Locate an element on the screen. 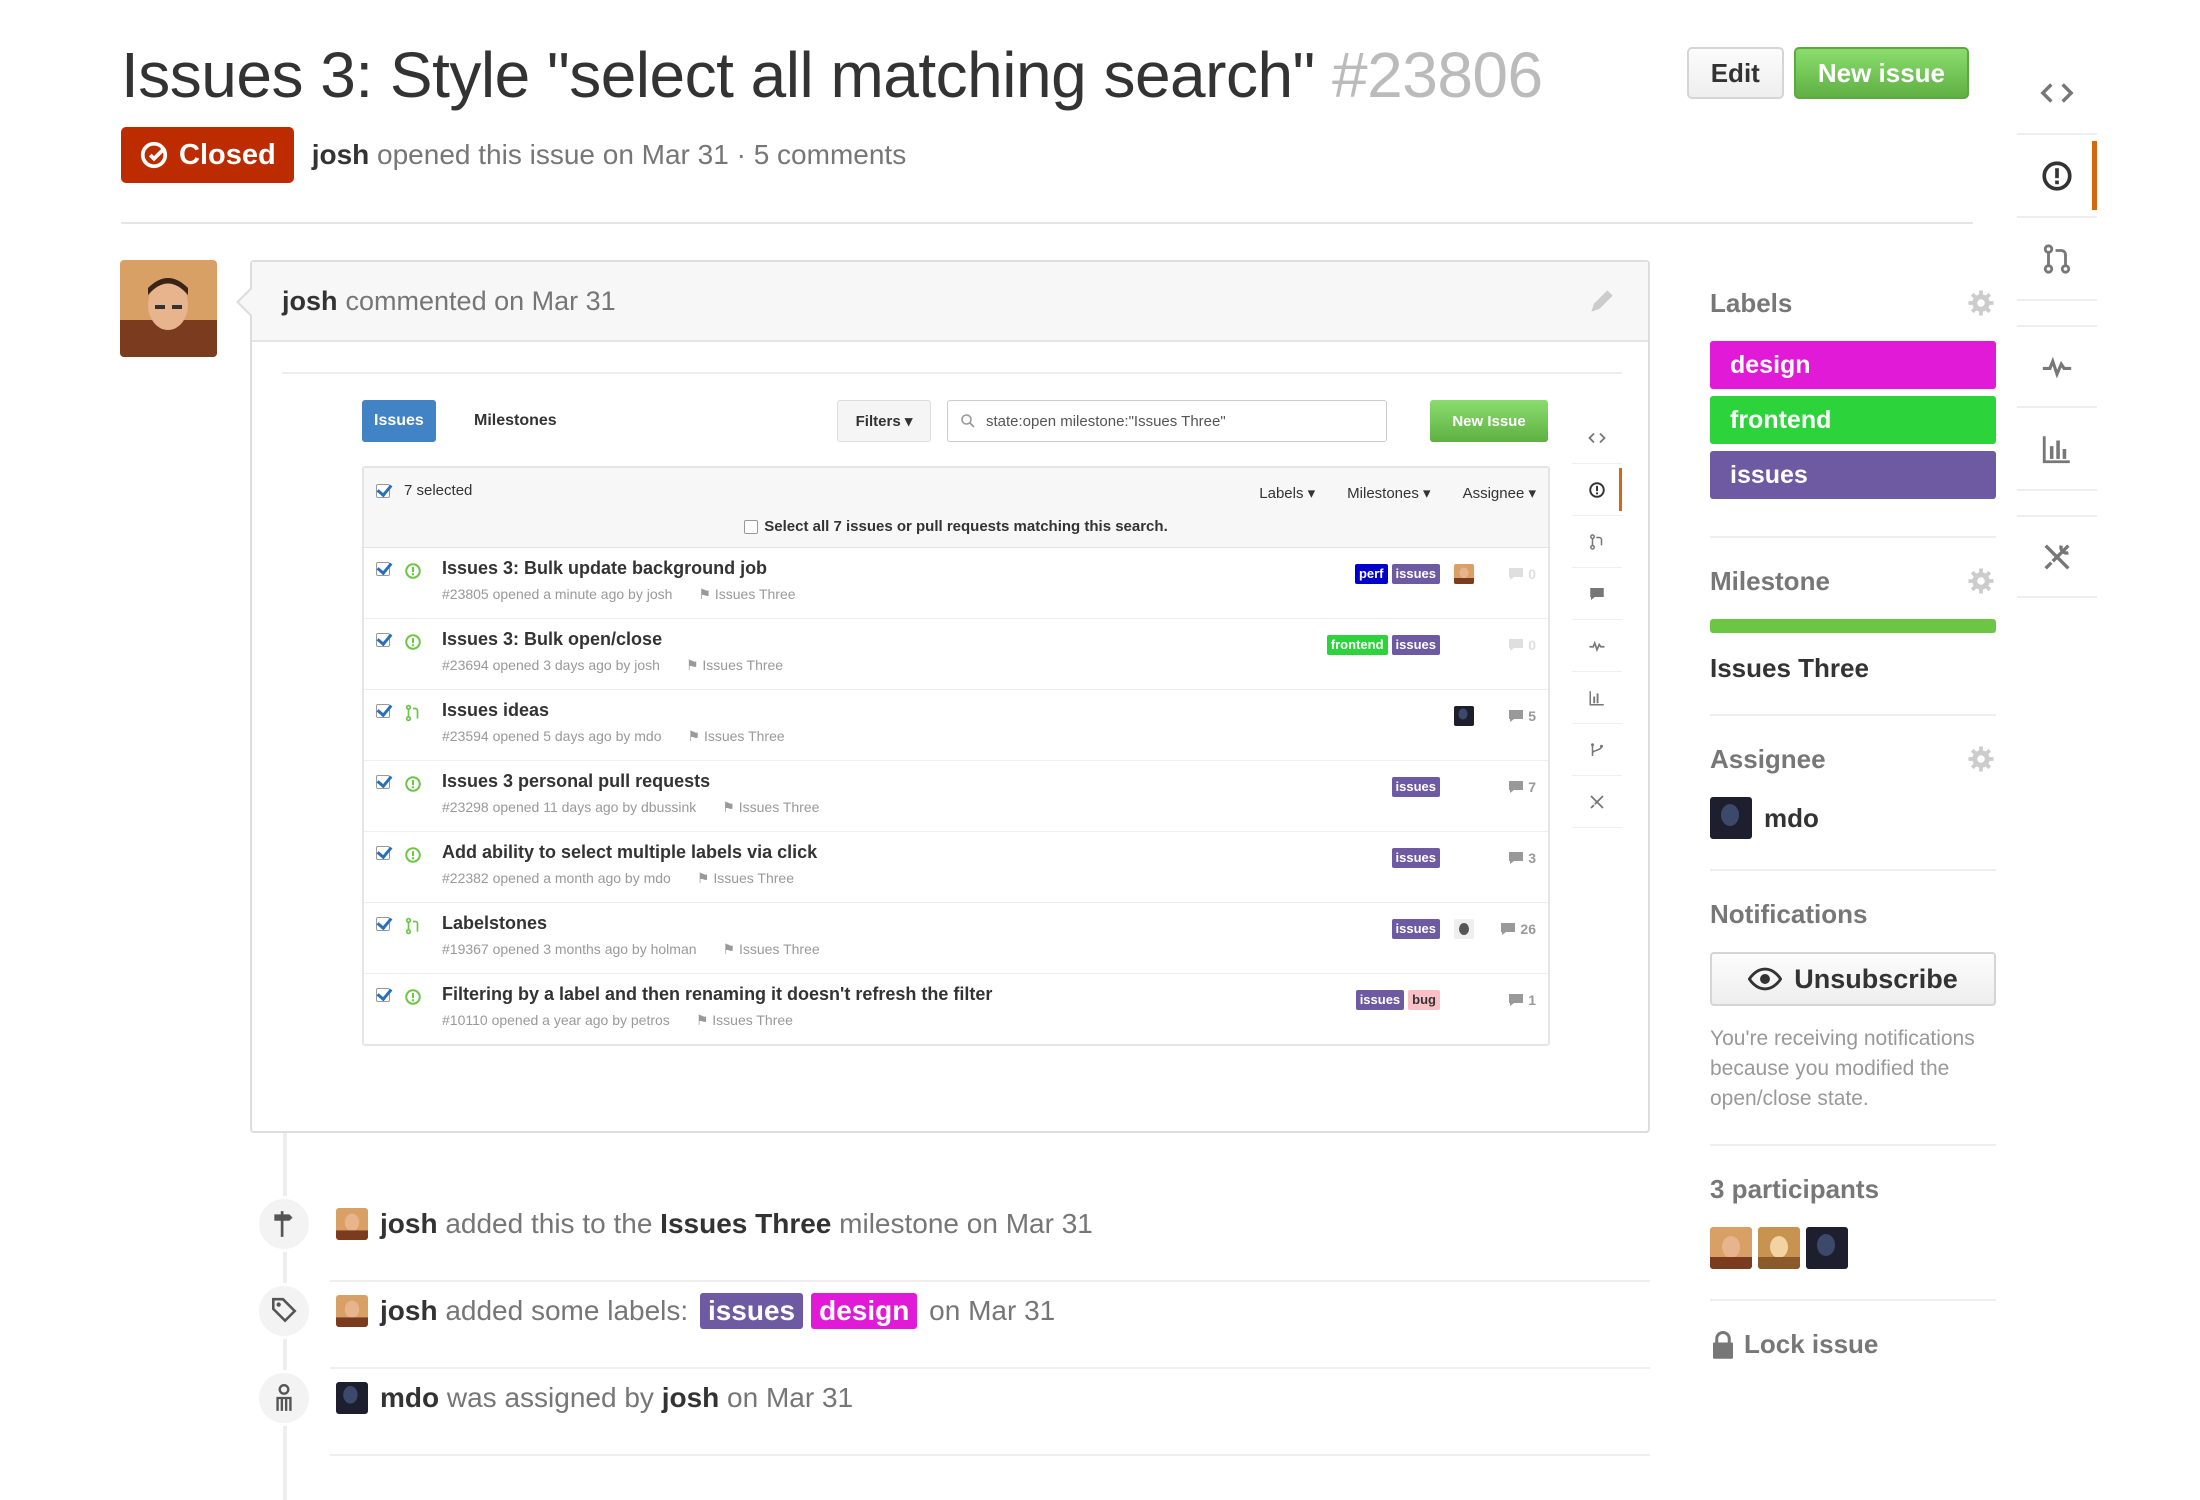 This screenshot has height=1500, width=2200. mini-select-matching-checkbox is located at coordinates (751, 526).